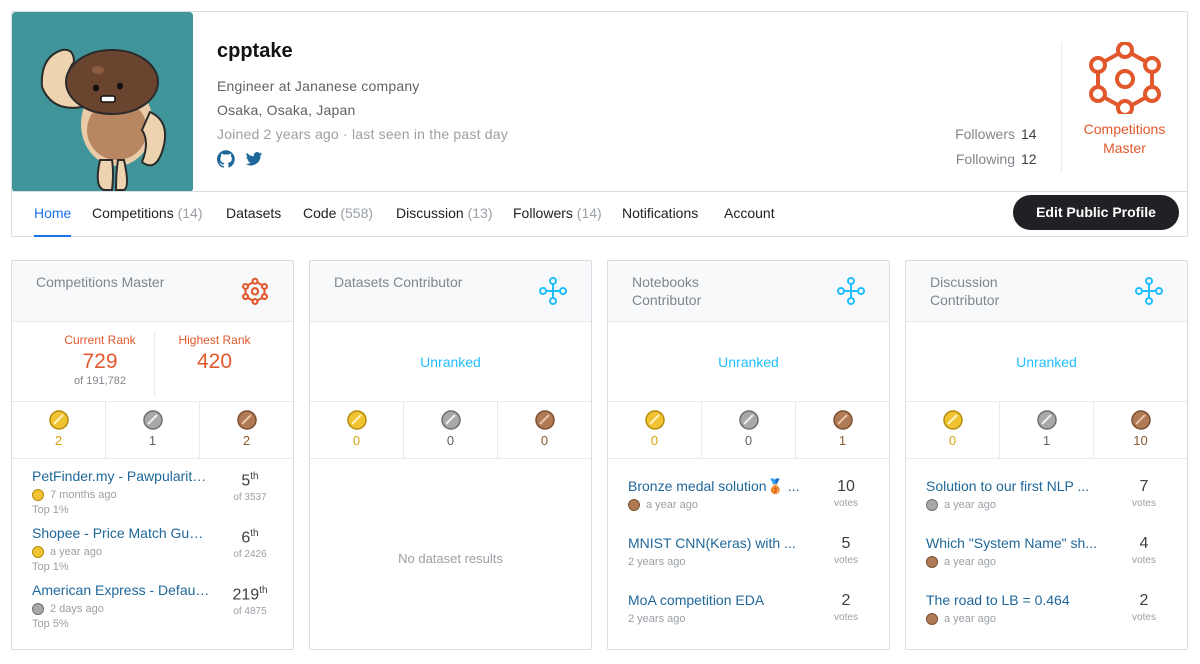  What do you see at coordinates (444, 214) in the screenshot?
I see `tab-discussion: Discussion (13)` at bounding box center [444, 214].